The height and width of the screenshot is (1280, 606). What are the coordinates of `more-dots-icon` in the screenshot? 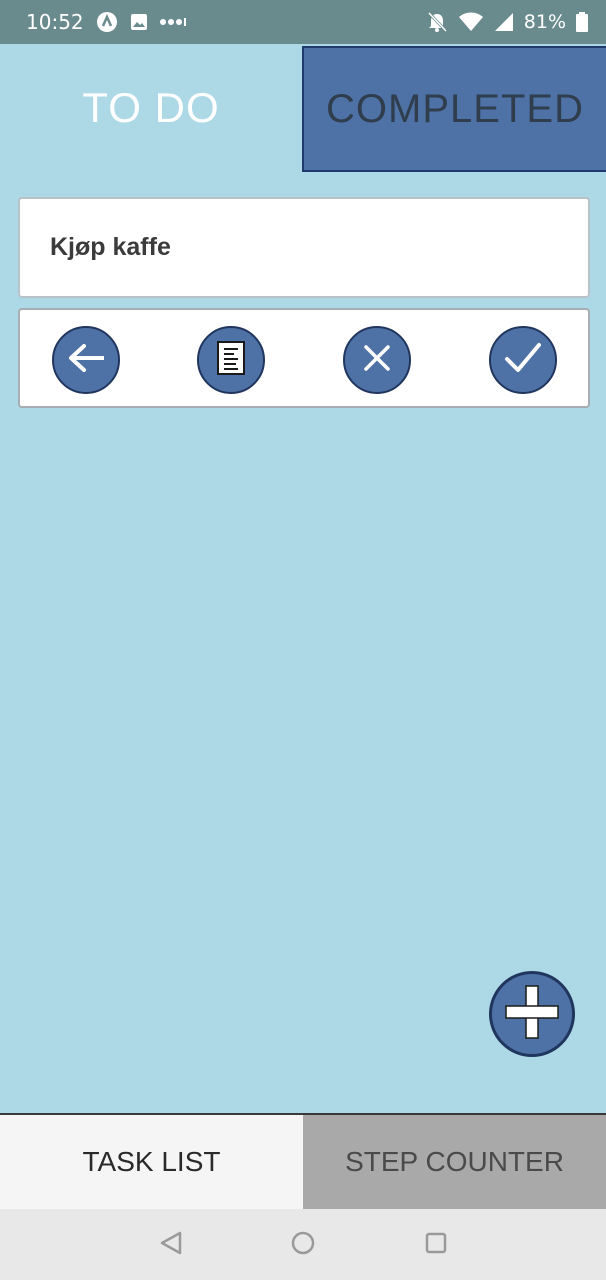 It's located at (172, 22).